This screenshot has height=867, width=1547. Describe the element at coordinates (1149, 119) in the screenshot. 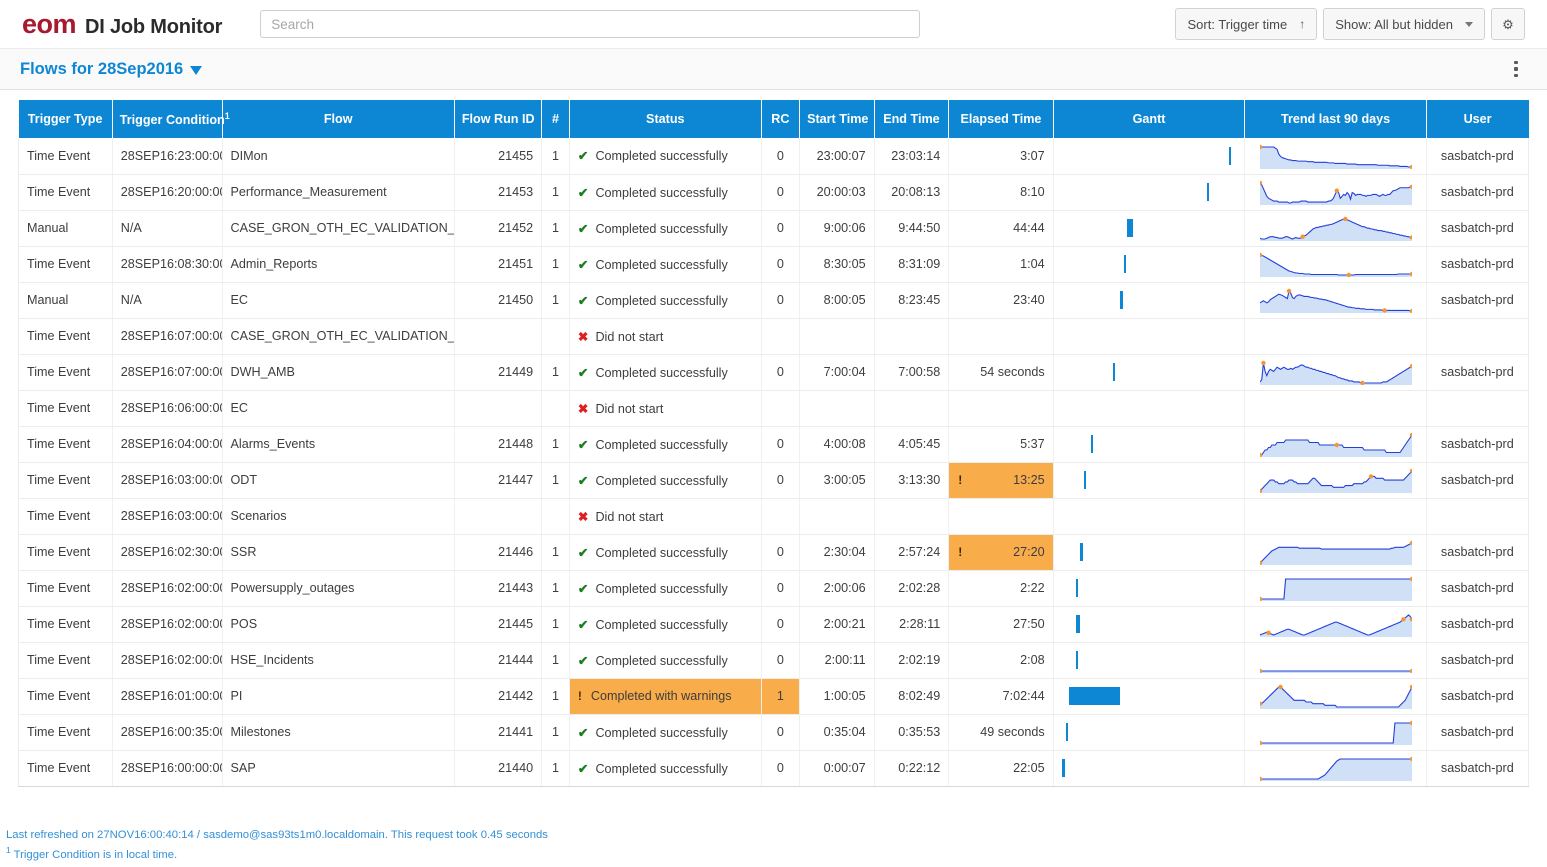

I see `column-header-gantt: Gantt` at that location.